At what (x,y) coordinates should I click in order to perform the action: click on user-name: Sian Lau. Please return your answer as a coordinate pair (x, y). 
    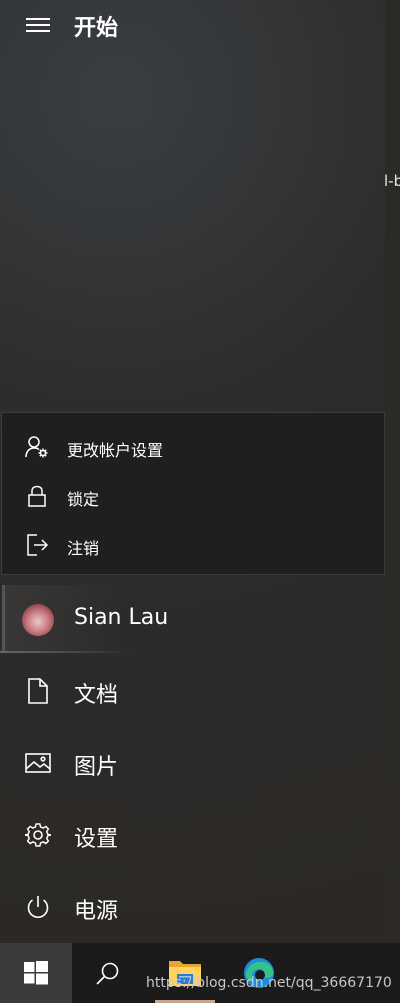
    Looking at the image, I should click on (121, 617).